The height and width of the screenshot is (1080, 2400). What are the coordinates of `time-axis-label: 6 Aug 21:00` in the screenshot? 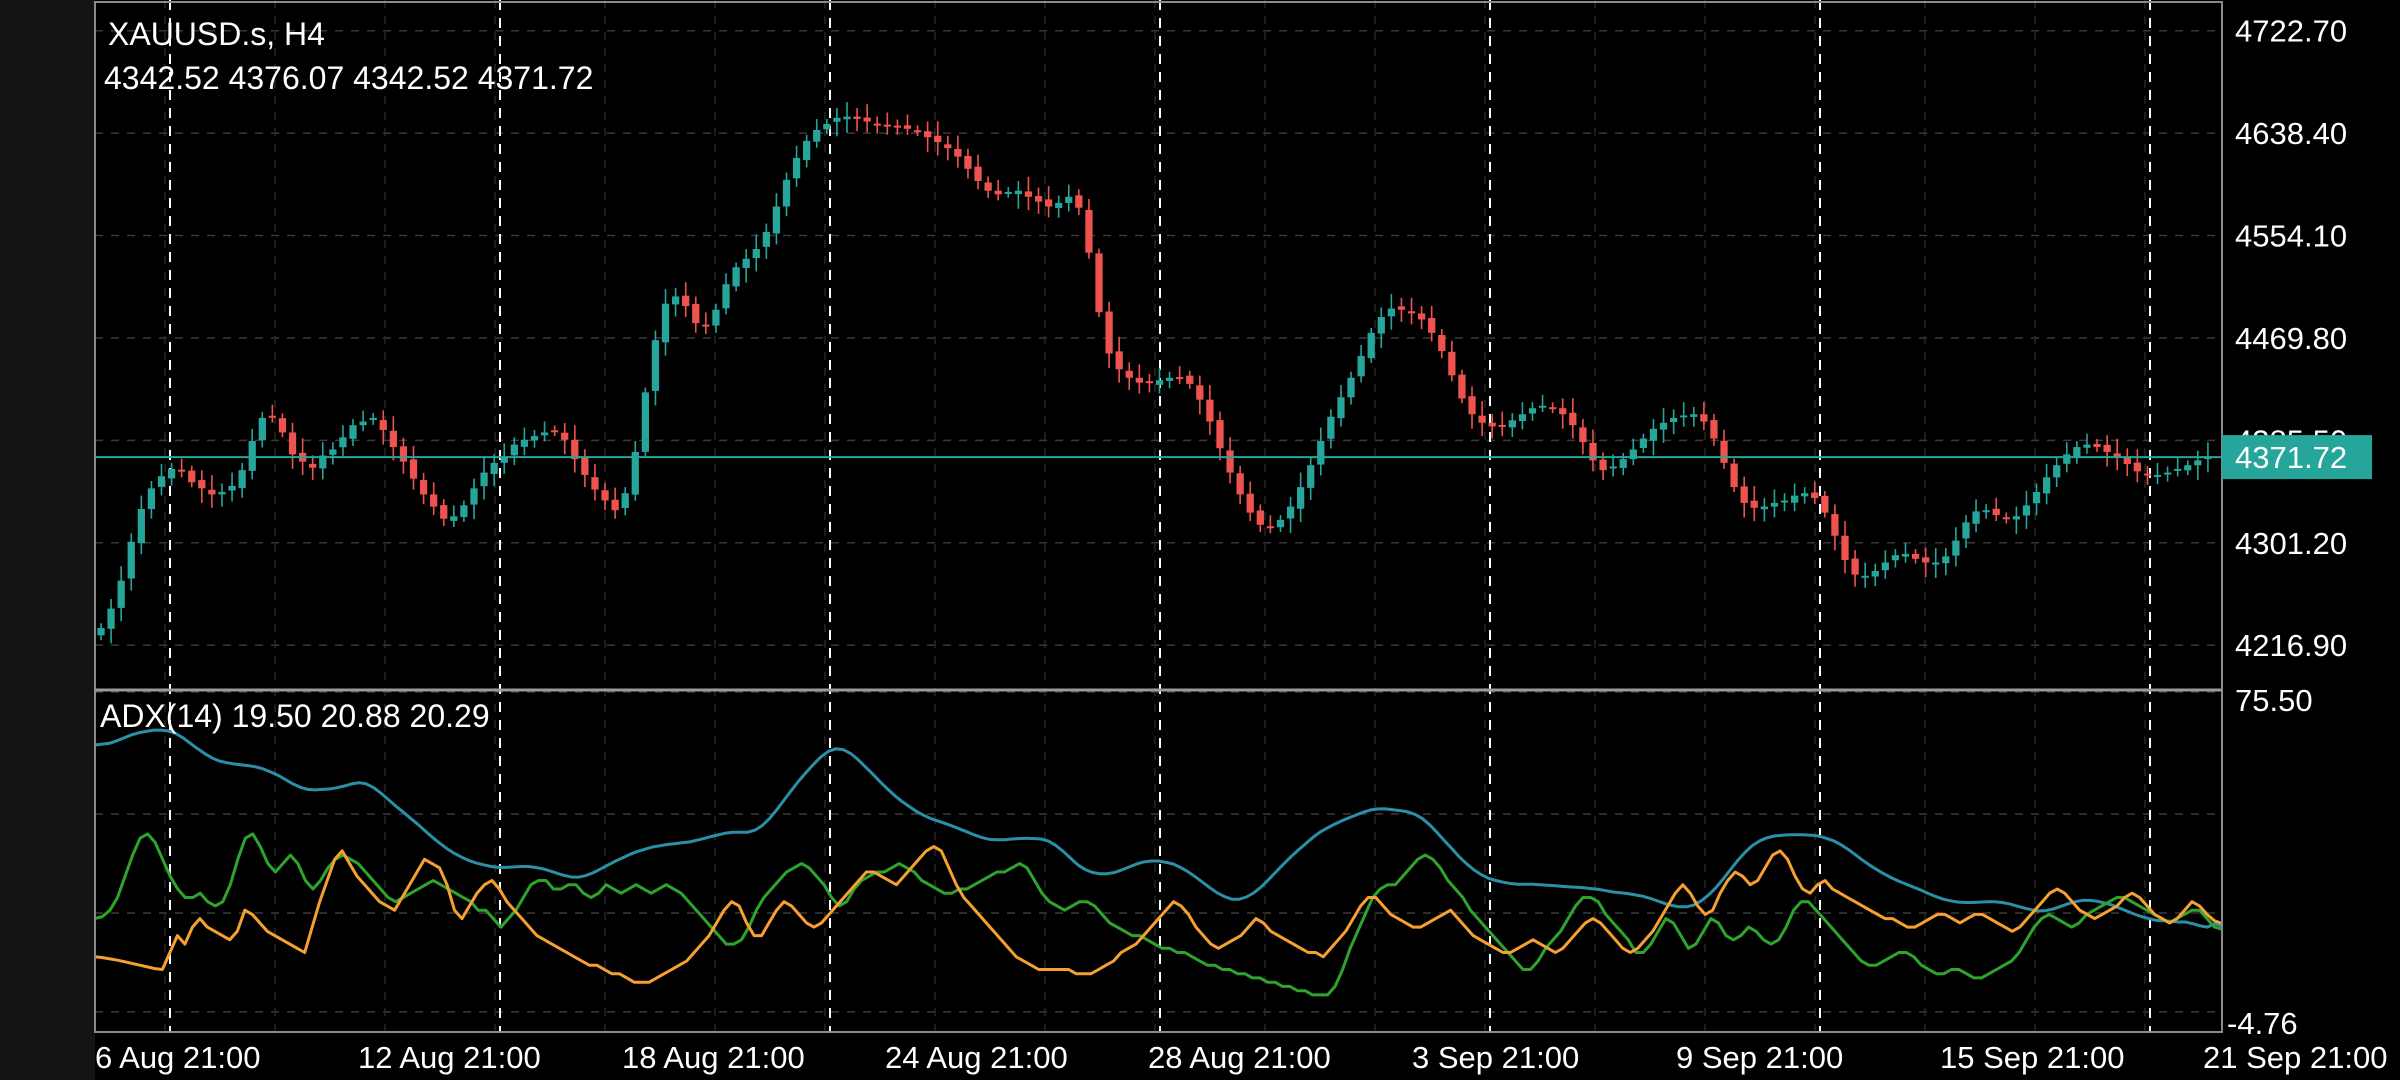 It's located at (178, 1057).